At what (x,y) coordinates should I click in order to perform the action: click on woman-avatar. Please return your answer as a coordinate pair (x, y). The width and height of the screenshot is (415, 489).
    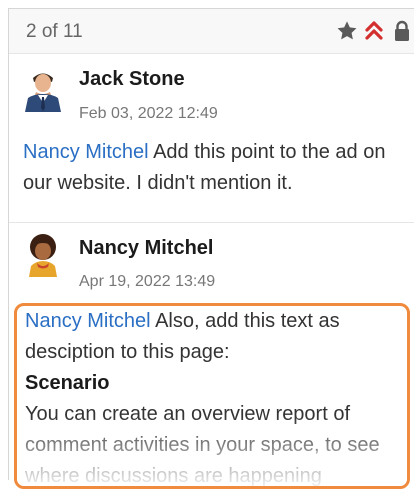
    Looking at the image, I should click on (43, 255).